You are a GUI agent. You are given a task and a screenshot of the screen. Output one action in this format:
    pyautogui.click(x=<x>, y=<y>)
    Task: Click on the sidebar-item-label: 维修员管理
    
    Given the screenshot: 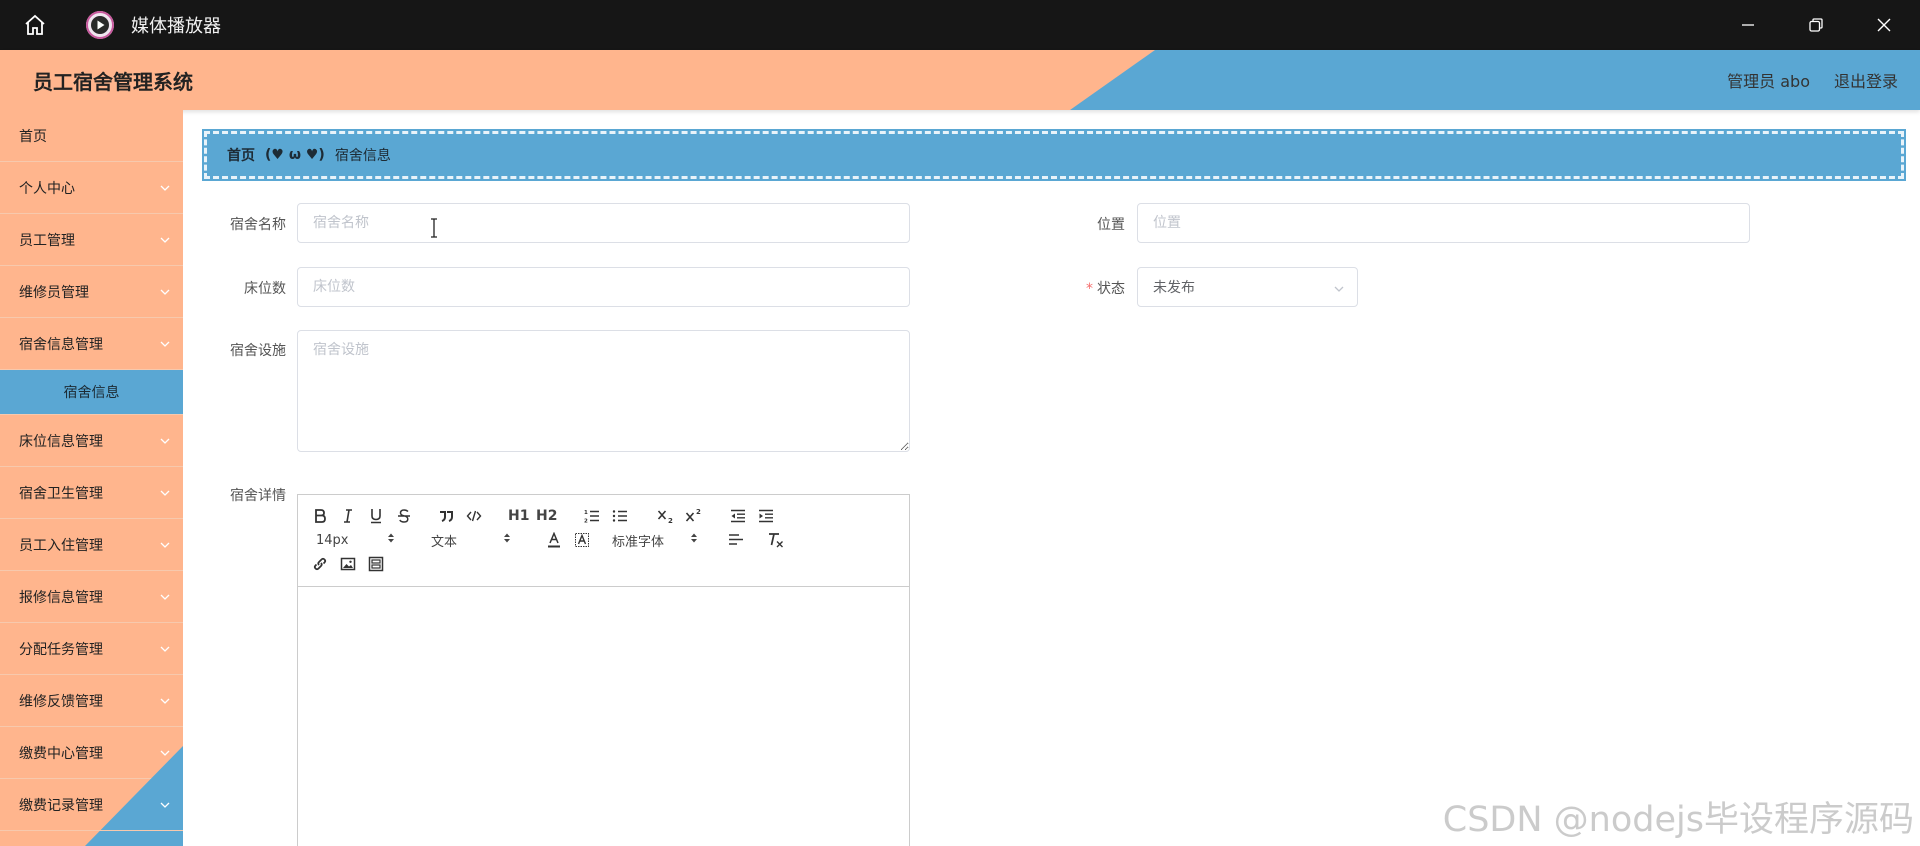 What is the action you would take?
    pyautogui.click(x=54, y=292)
    